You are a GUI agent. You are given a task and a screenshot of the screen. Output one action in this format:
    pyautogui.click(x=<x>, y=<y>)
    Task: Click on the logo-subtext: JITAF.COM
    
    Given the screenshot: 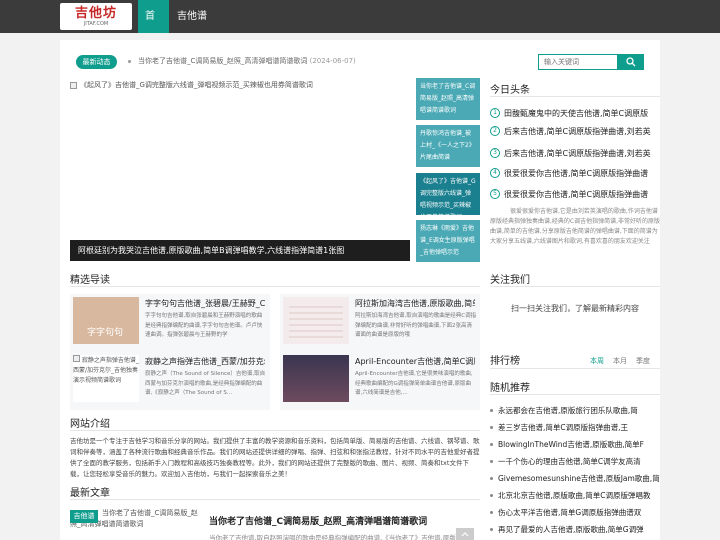 What is the action you would take?
    pyautogui.click(x=96, y=23)
    